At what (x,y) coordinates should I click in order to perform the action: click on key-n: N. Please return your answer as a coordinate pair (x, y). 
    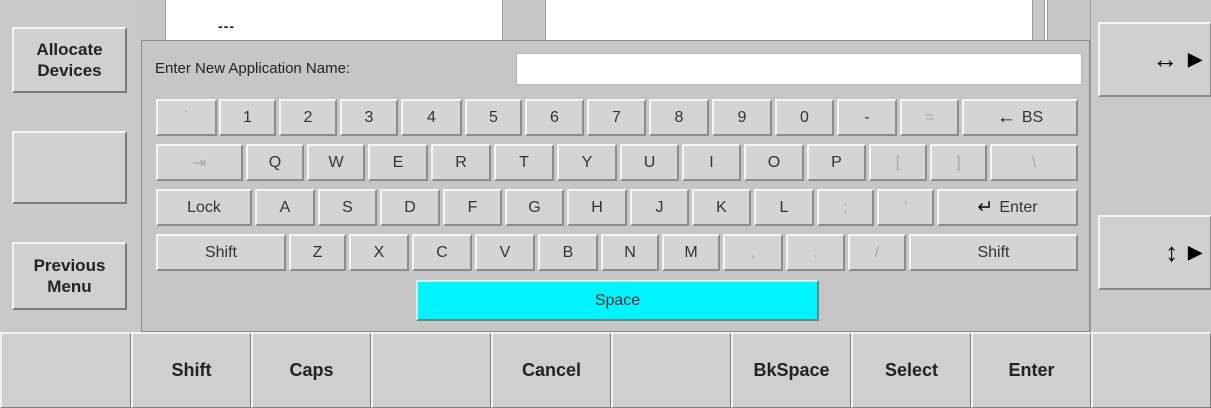
    Looking at the image, I should click on (630, 252).